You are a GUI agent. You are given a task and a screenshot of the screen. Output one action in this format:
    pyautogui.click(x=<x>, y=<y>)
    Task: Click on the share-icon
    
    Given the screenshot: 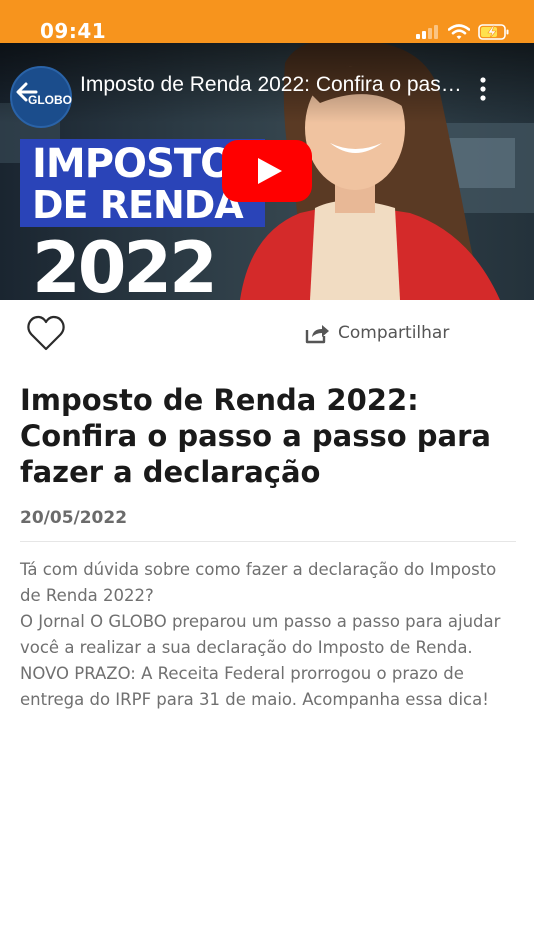 What is the action you would take?
    pyautogui.click(x=317, y=333)
    